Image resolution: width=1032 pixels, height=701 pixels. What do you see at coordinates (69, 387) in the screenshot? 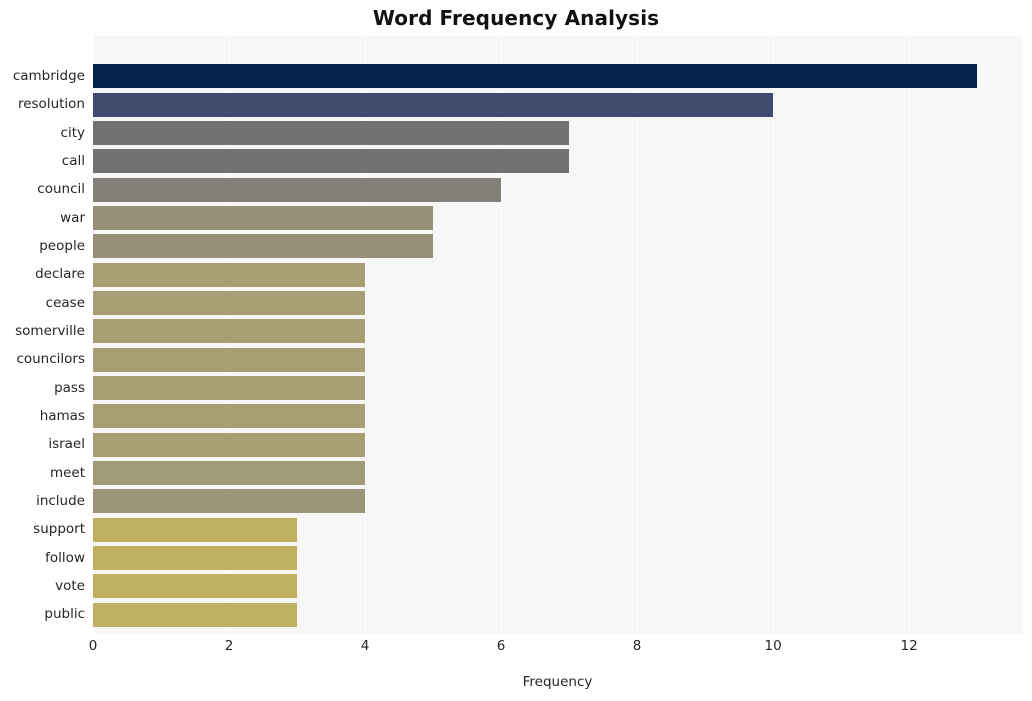
I see `y-tick-label-pass: pass` at bounding box center [69, 387].